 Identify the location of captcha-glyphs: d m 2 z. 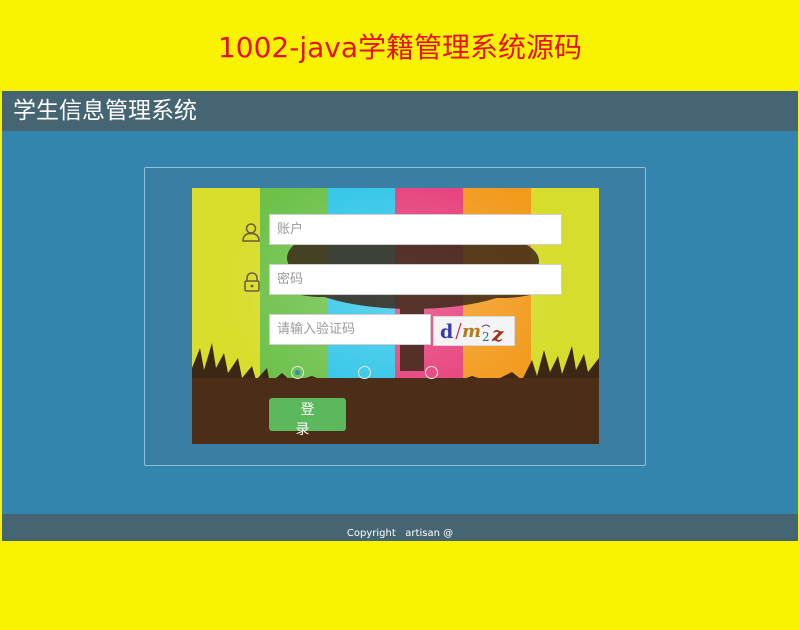
(472, 333).